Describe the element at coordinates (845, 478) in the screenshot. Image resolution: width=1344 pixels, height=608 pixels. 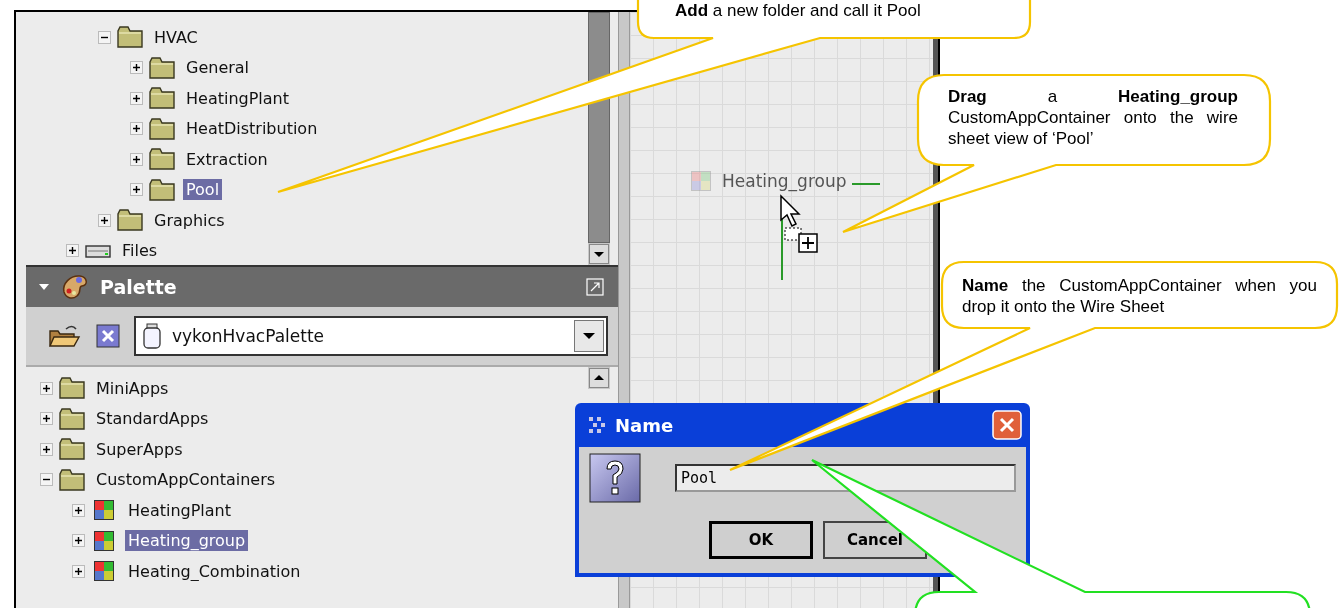
I see `name-input-field: Pool` at that location.